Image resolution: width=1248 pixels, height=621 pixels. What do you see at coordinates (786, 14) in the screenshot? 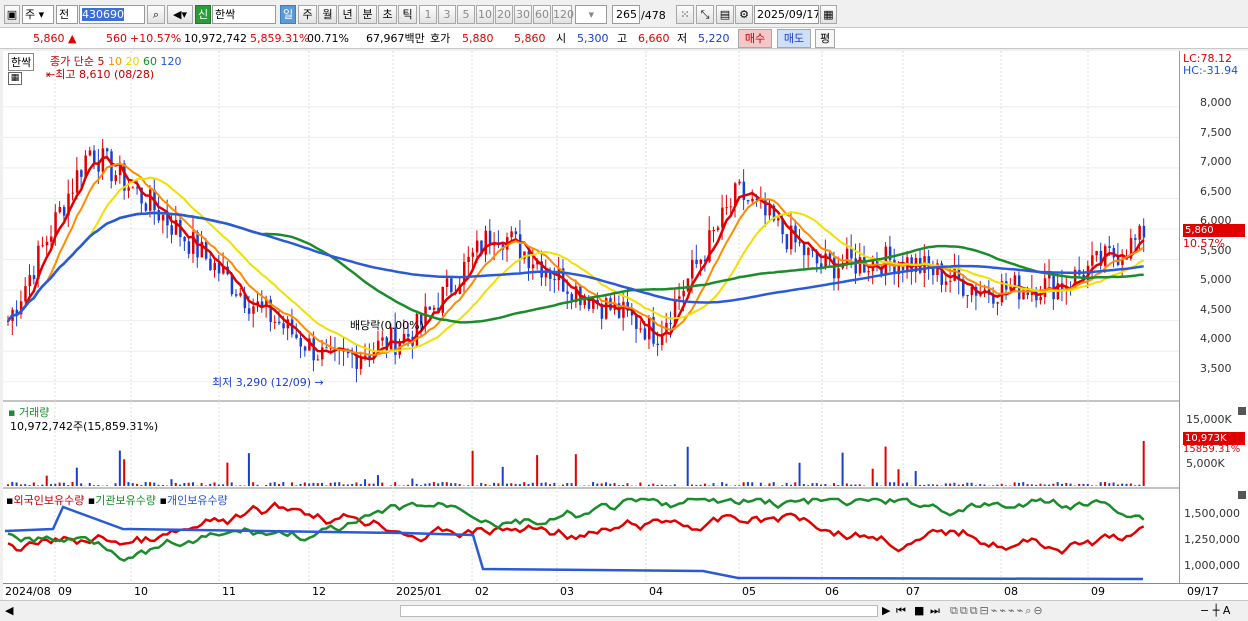
I see `date-input: 2025/09/17` at bounding box center [786, 14].